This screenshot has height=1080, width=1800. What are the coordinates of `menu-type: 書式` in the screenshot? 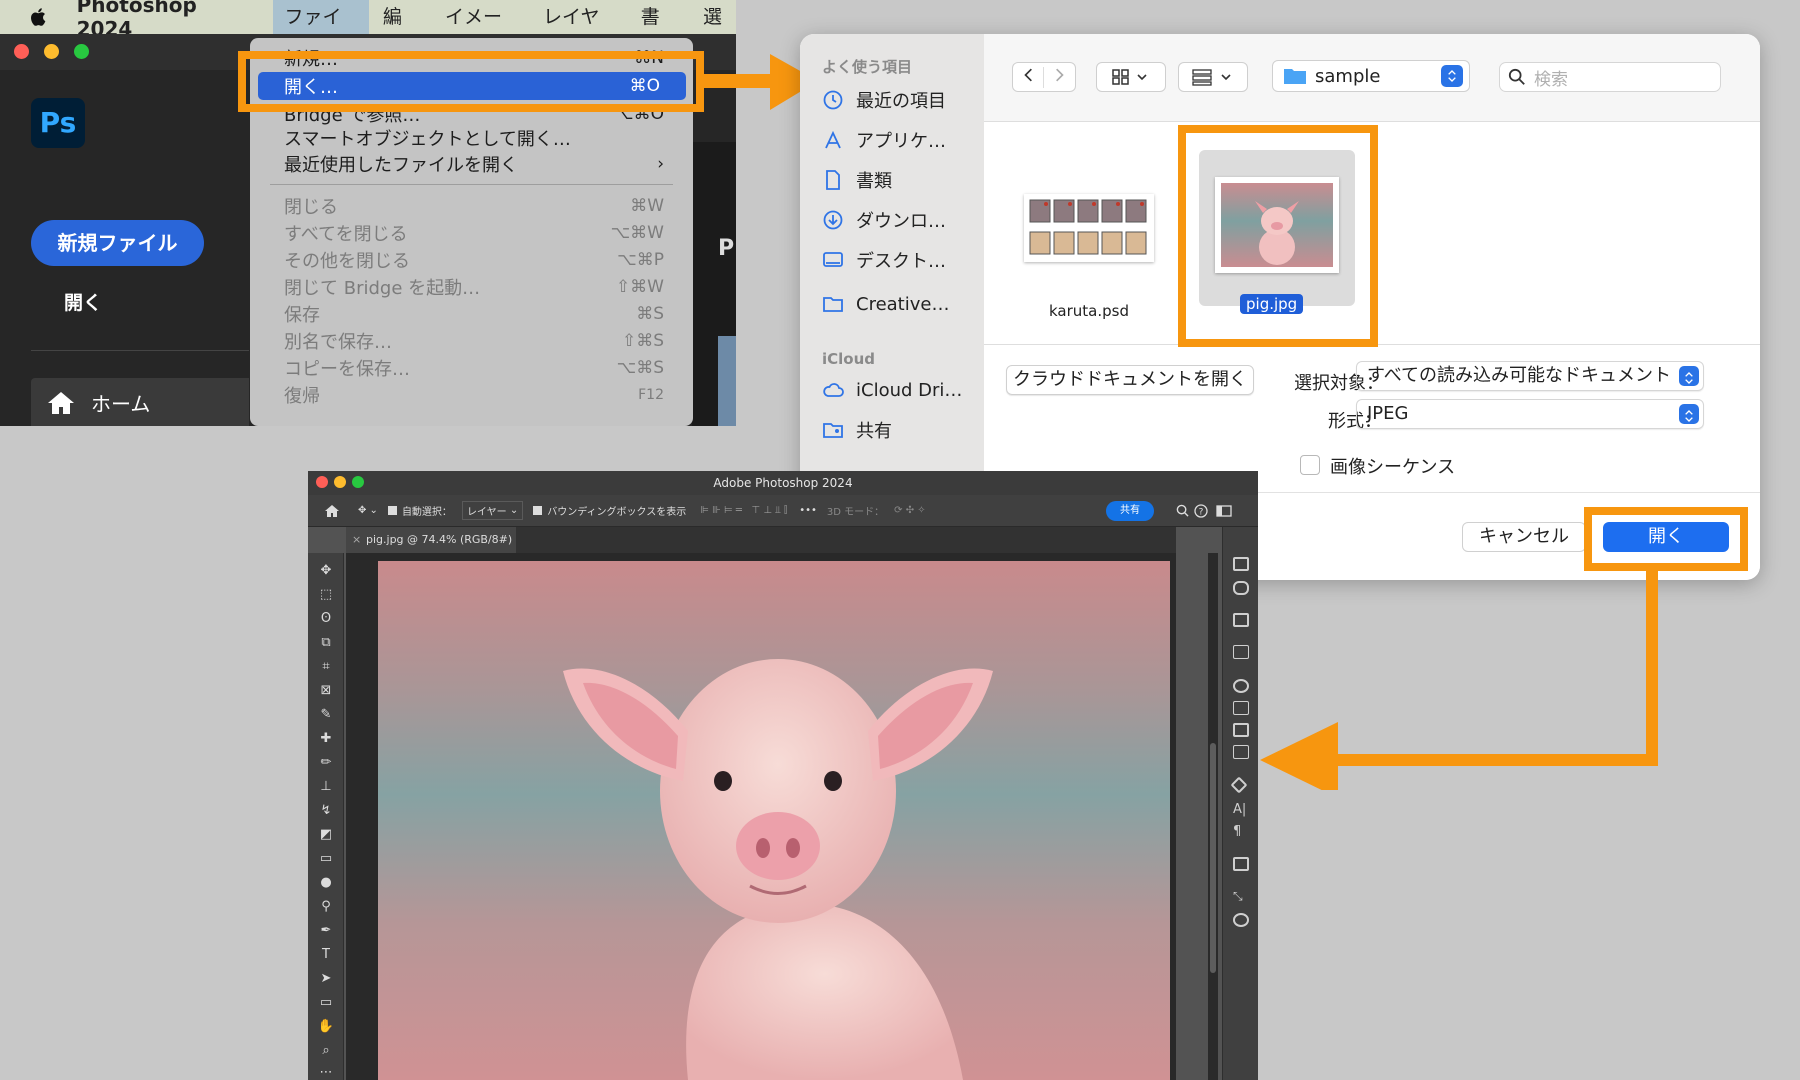 It's located at (659, 31).